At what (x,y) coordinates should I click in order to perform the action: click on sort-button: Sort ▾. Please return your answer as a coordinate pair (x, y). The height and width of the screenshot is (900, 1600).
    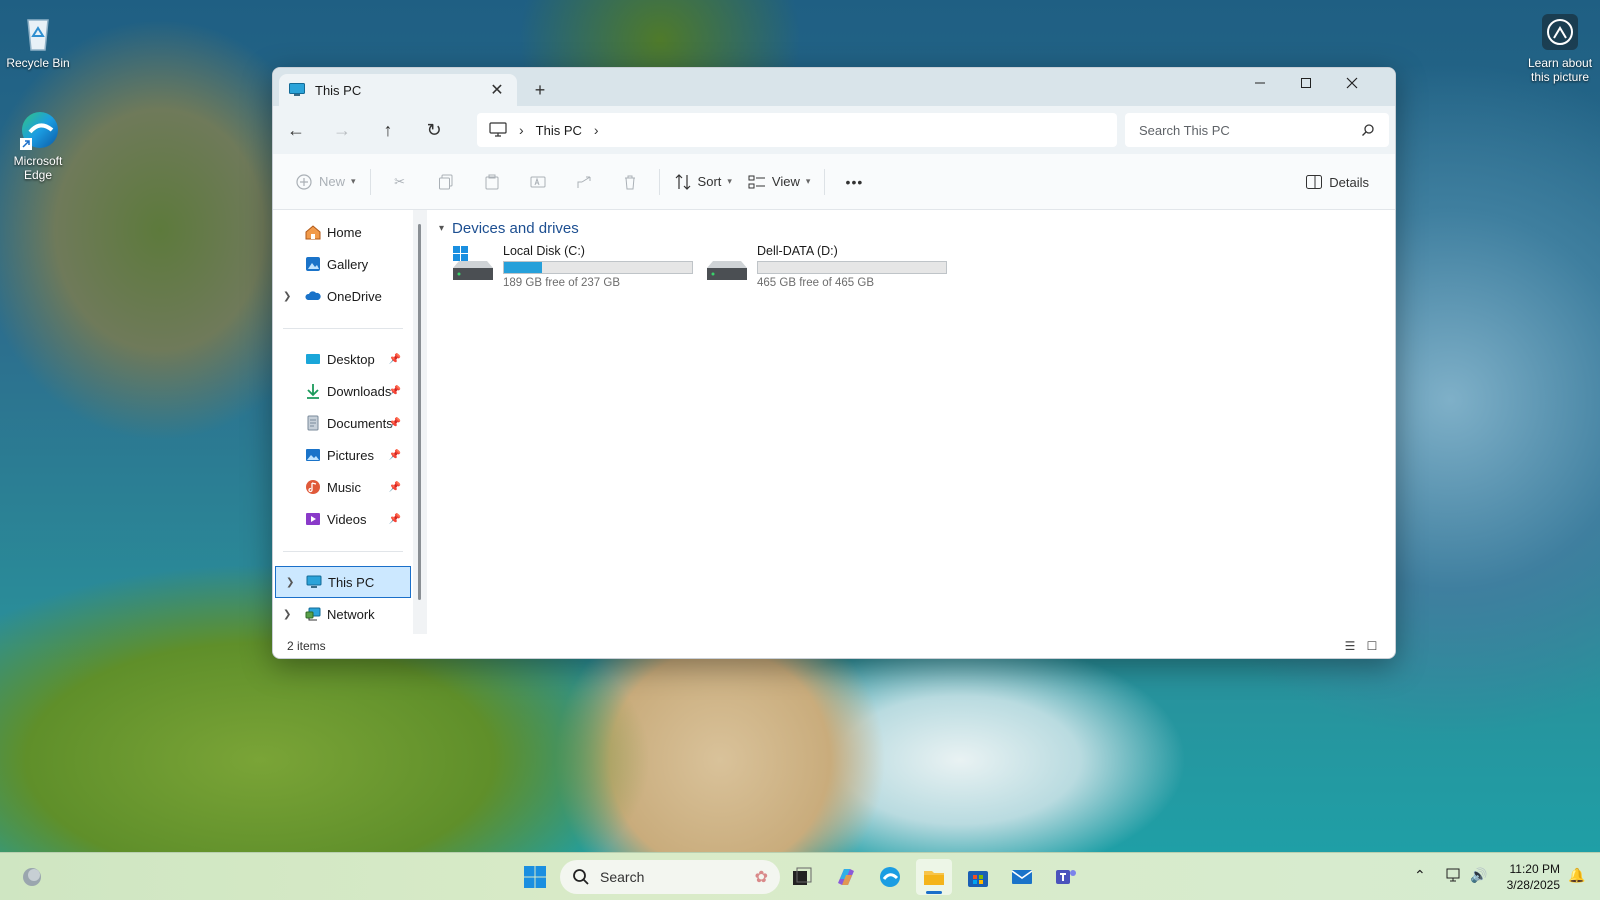
    Looking at the image, I should click on (703, 182).